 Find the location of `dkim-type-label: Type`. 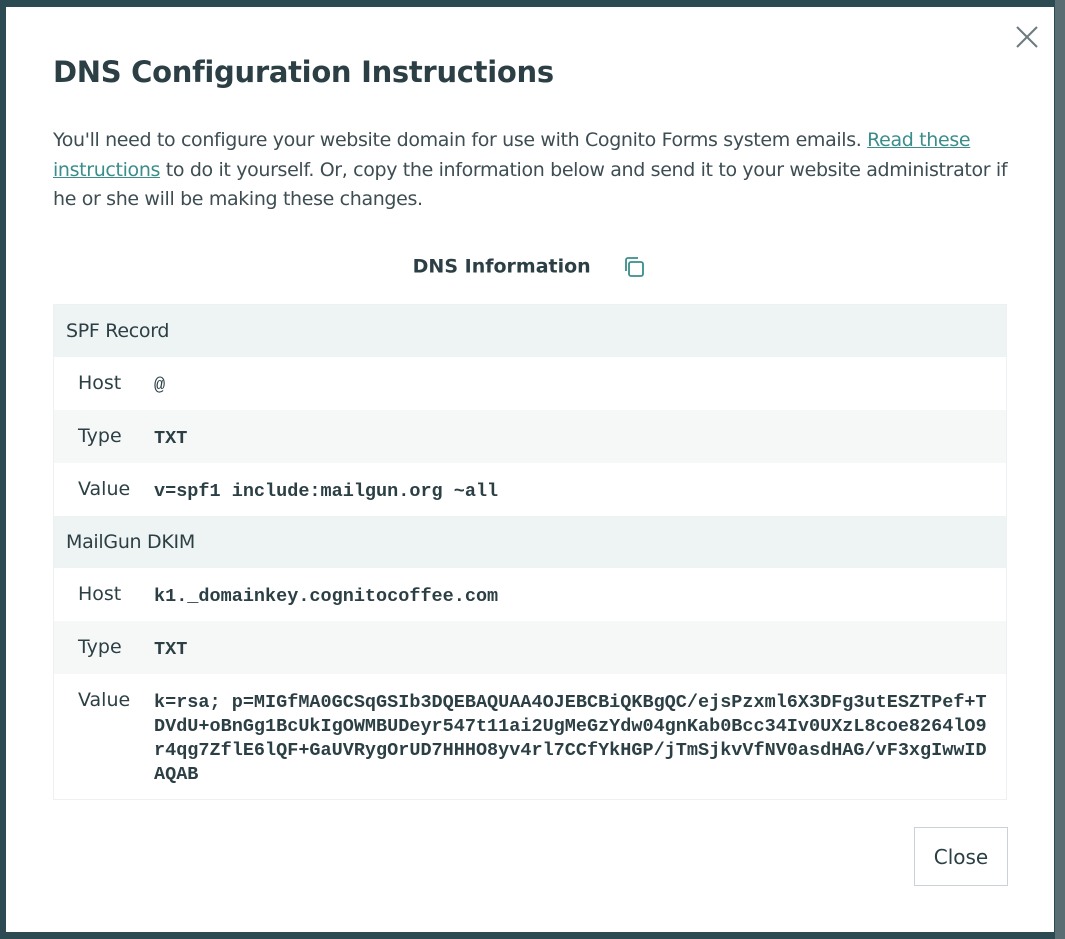

dkim-type-label: Type is located at coordinates (100, 647).